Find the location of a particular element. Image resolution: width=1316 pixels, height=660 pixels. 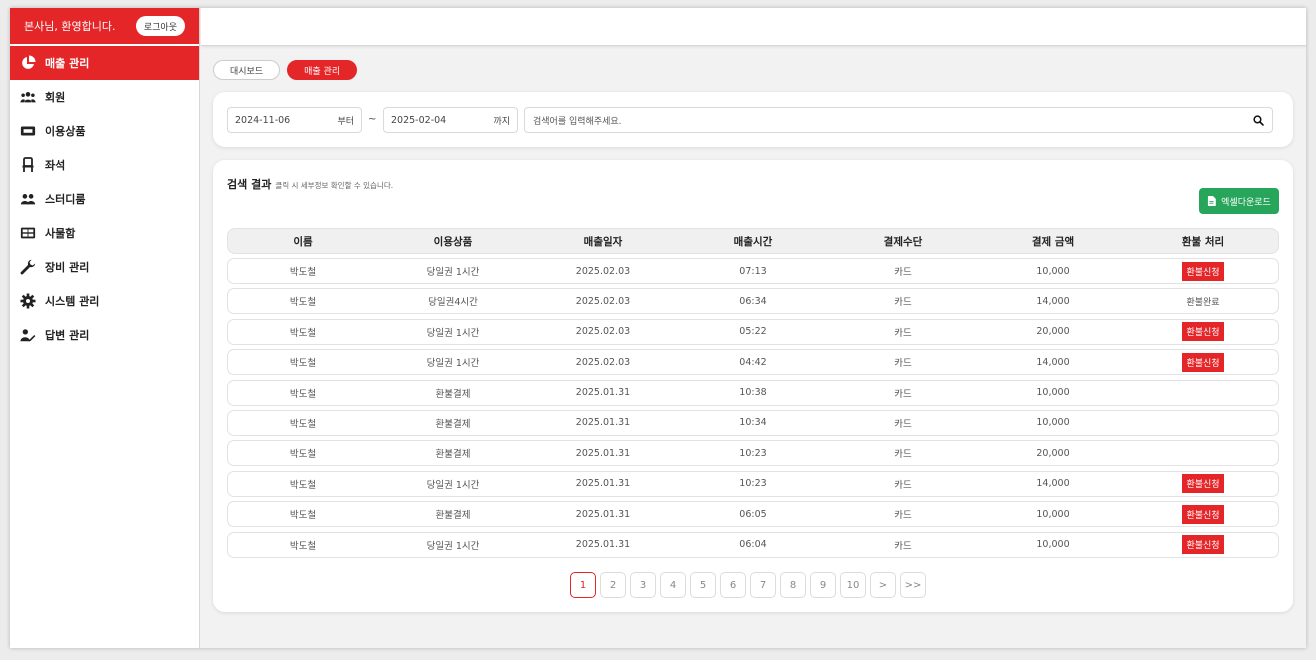

start-date-input: 2024-11-06 부터 is located at coordinates (294, 120).